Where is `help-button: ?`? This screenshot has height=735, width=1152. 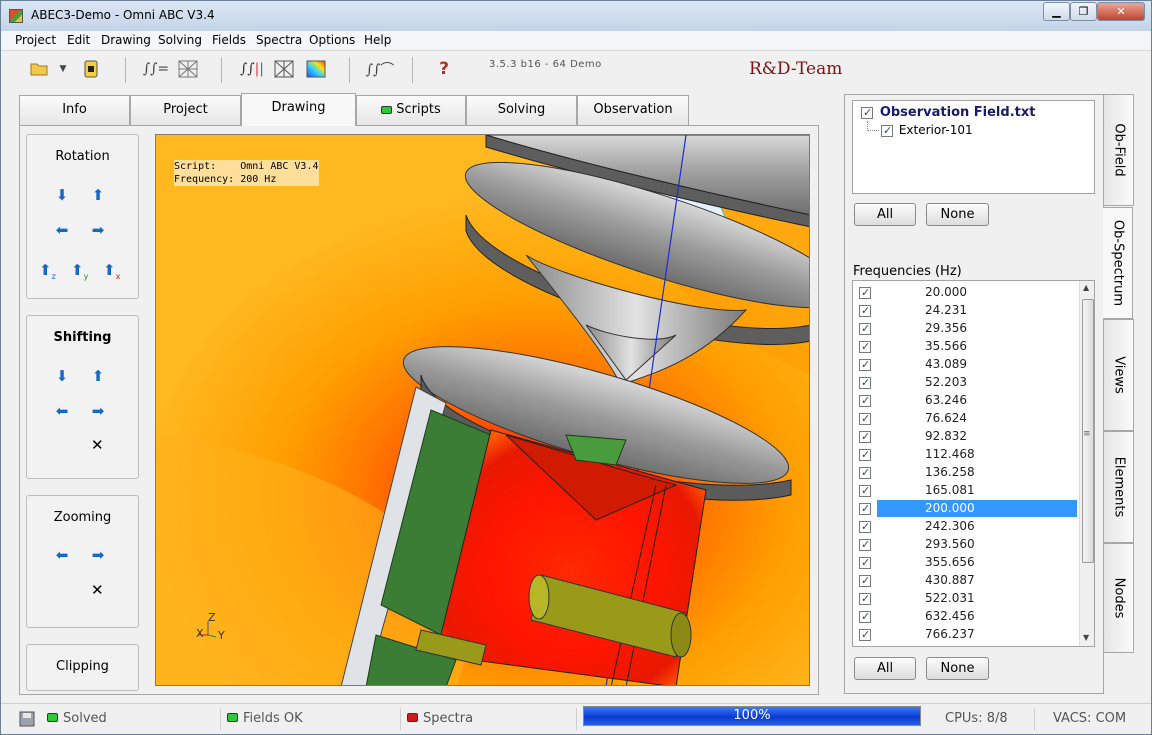
help-button: ? is located at coordinates (444, 69).